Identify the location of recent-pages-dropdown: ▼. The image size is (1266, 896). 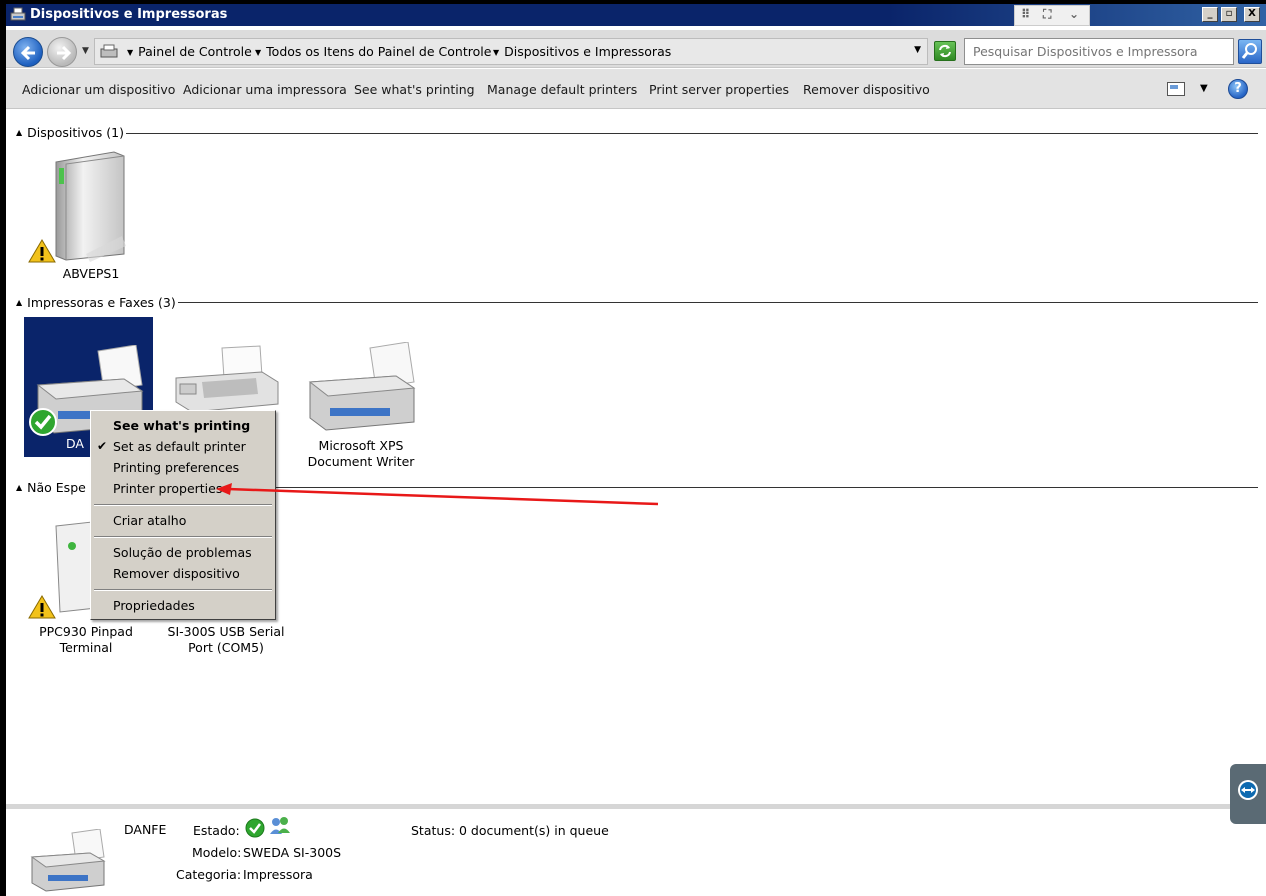
(85, 51).